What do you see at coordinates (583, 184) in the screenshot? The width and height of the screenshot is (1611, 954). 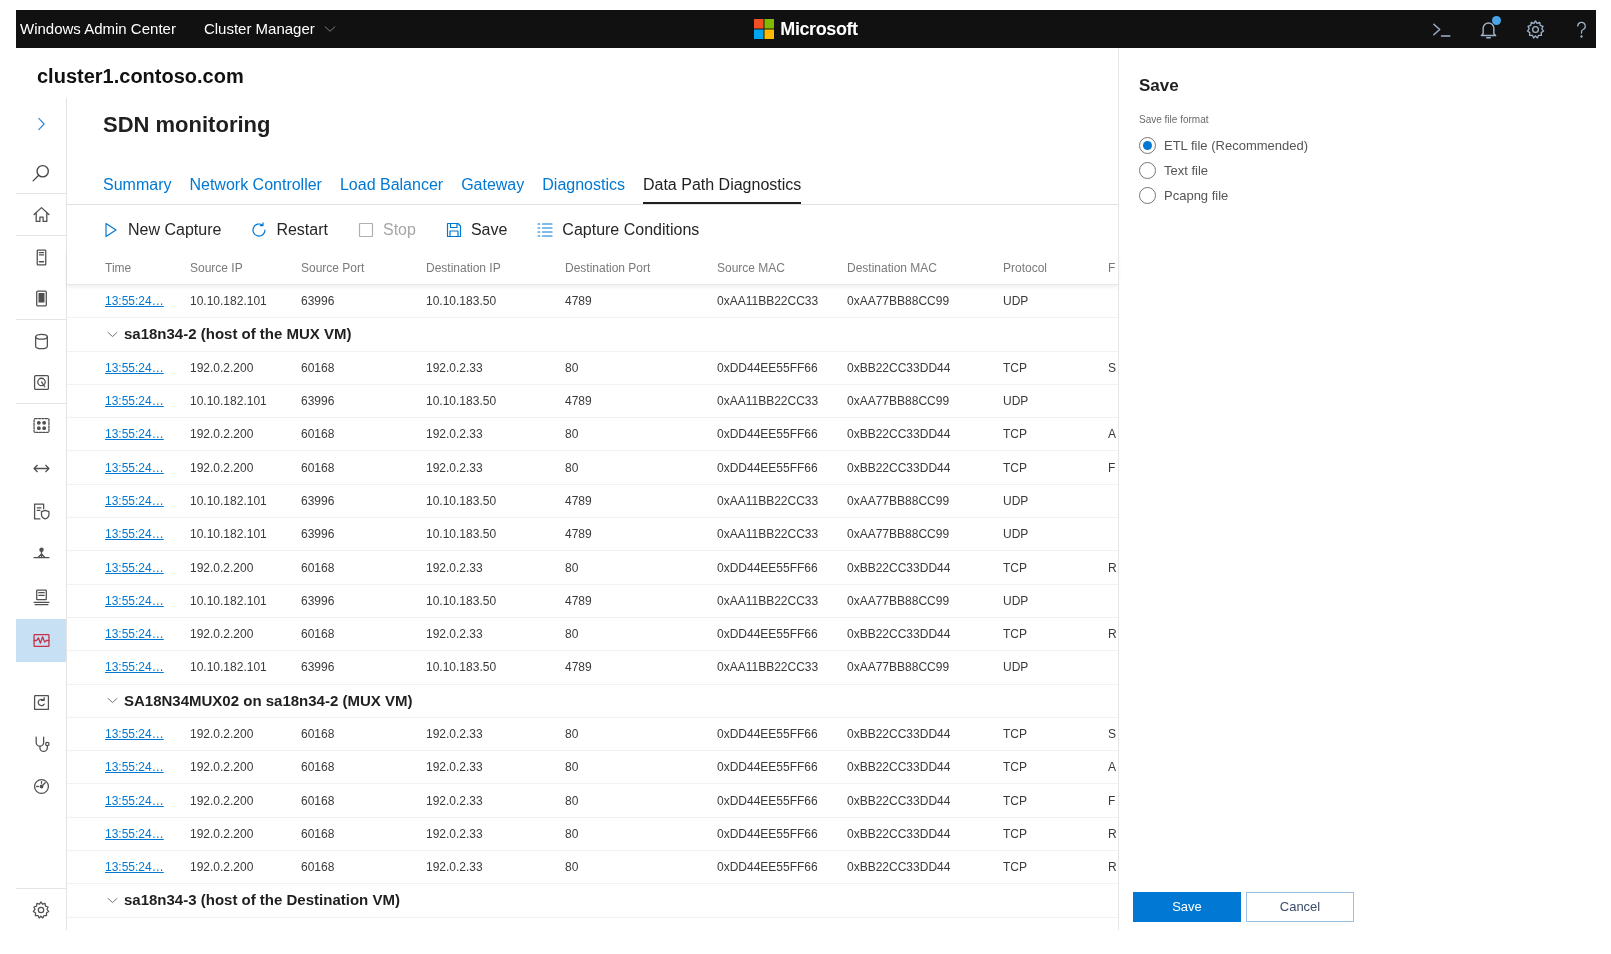 I see `tab: Diagnostics` at bounding box center [583, 184].